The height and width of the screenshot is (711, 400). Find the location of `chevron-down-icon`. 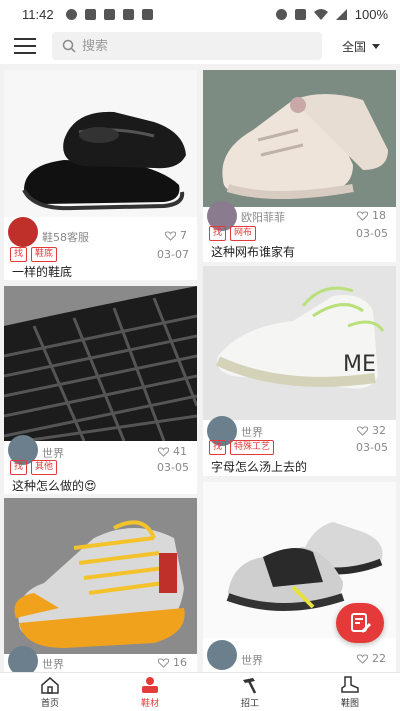

chevron-down-icon is located at coordinates (376, 46).